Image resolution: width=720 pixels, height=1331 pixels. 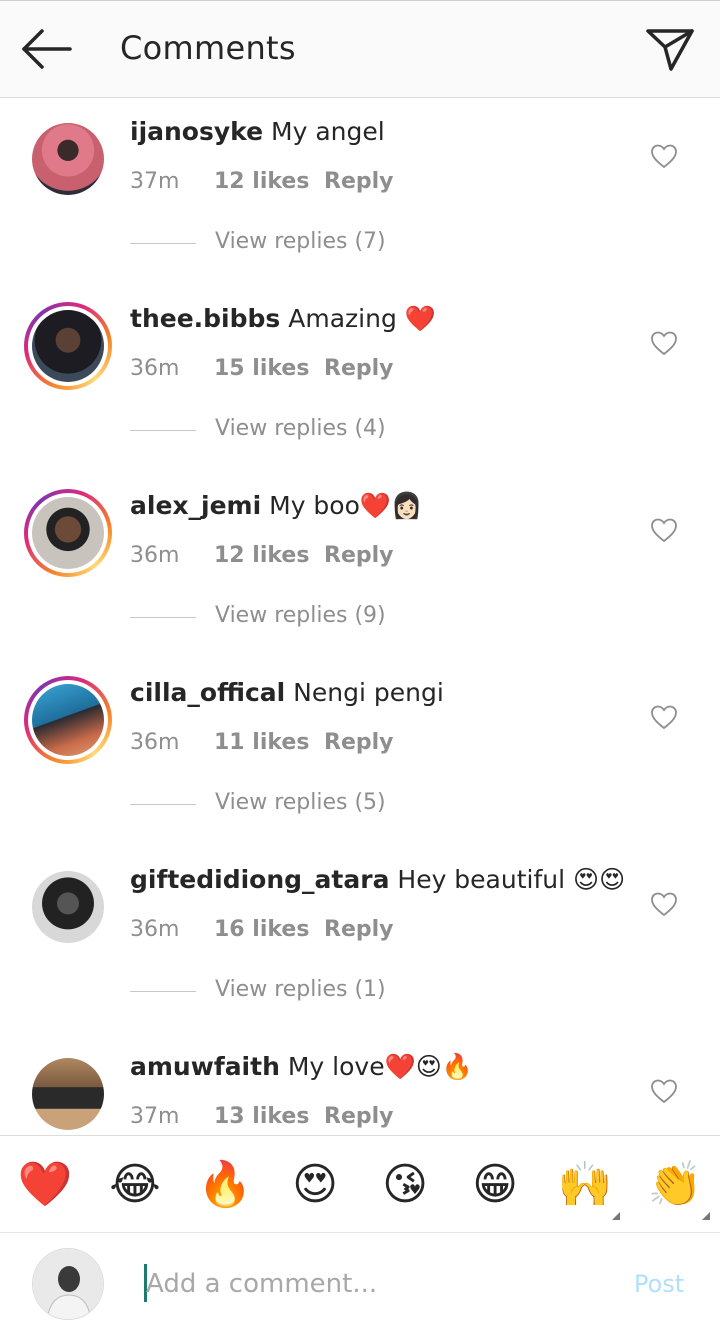 I want to click on comment-meta: 37m 13 likes Reply, so click(x=262, y=1116).